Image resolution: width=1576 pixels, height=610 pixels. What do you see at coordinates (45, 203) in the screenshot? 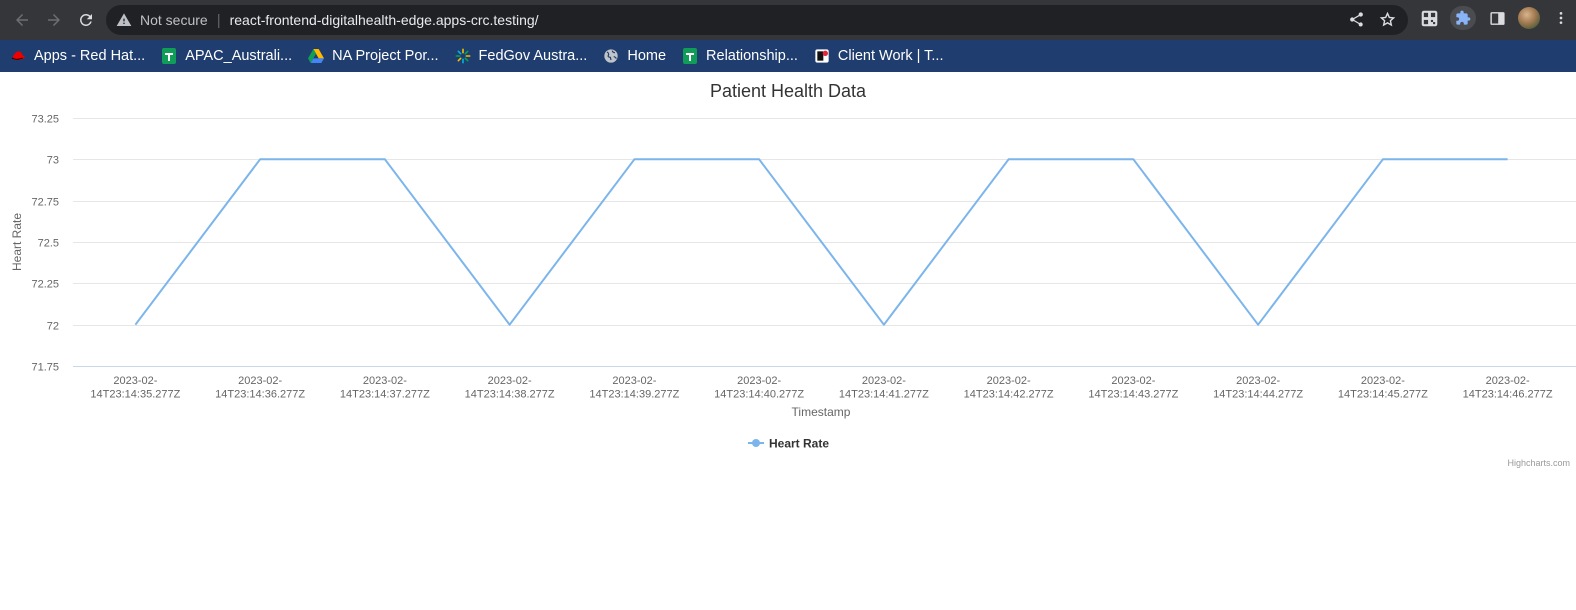
I see `y-tick-label: 72.75` at bounding box center [45, 203].